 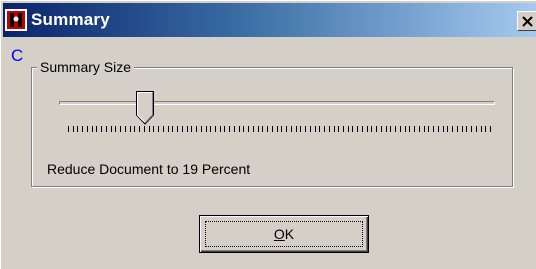 What do you see at coordinates (279, 234) in the screenshot?
I see `ok-accel-letter: O` at bounding box center [279, 234].